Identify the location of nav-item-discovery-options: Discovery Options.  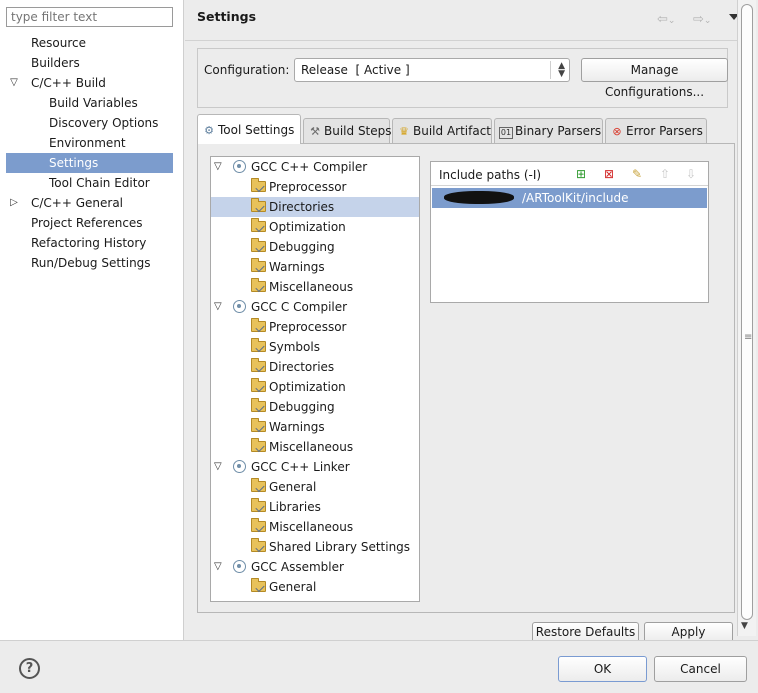
(89, 123).